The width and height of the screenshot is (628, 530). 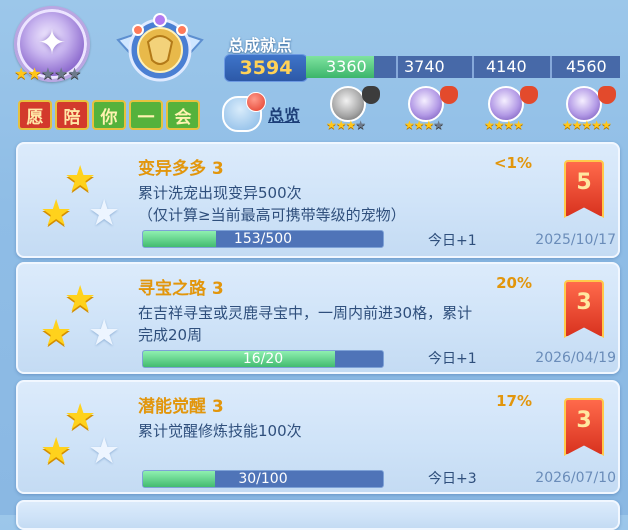 What do you see at coordinates (318, 515) in the screenshot?
I see `achievement-card-partial` at bounding box center [318, 515].